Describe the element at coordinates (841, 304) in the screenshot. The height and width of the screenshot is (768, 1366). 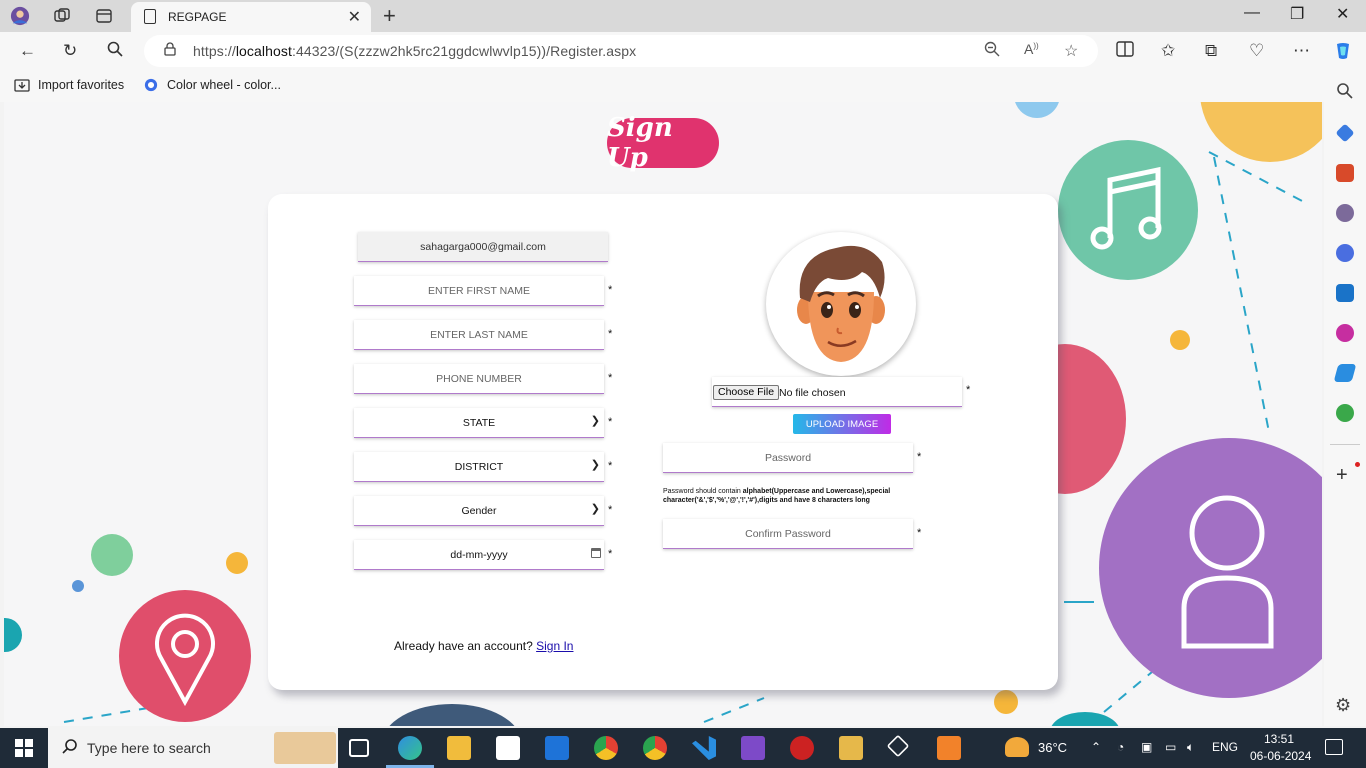
I see `profile-avatar-image` at that location.